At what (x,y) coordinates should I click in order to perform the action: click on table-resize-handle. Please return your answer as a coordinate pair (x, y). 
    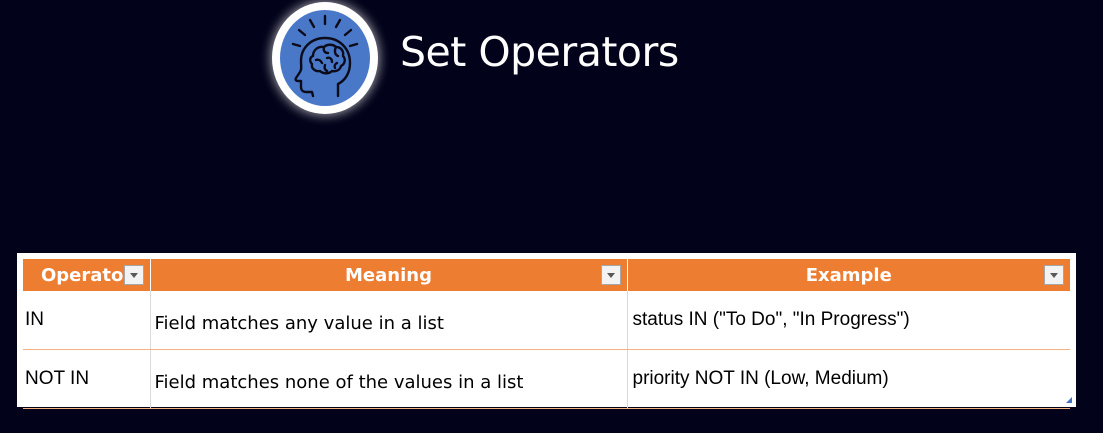
    Looking at the image, I should click on (1069, 400).